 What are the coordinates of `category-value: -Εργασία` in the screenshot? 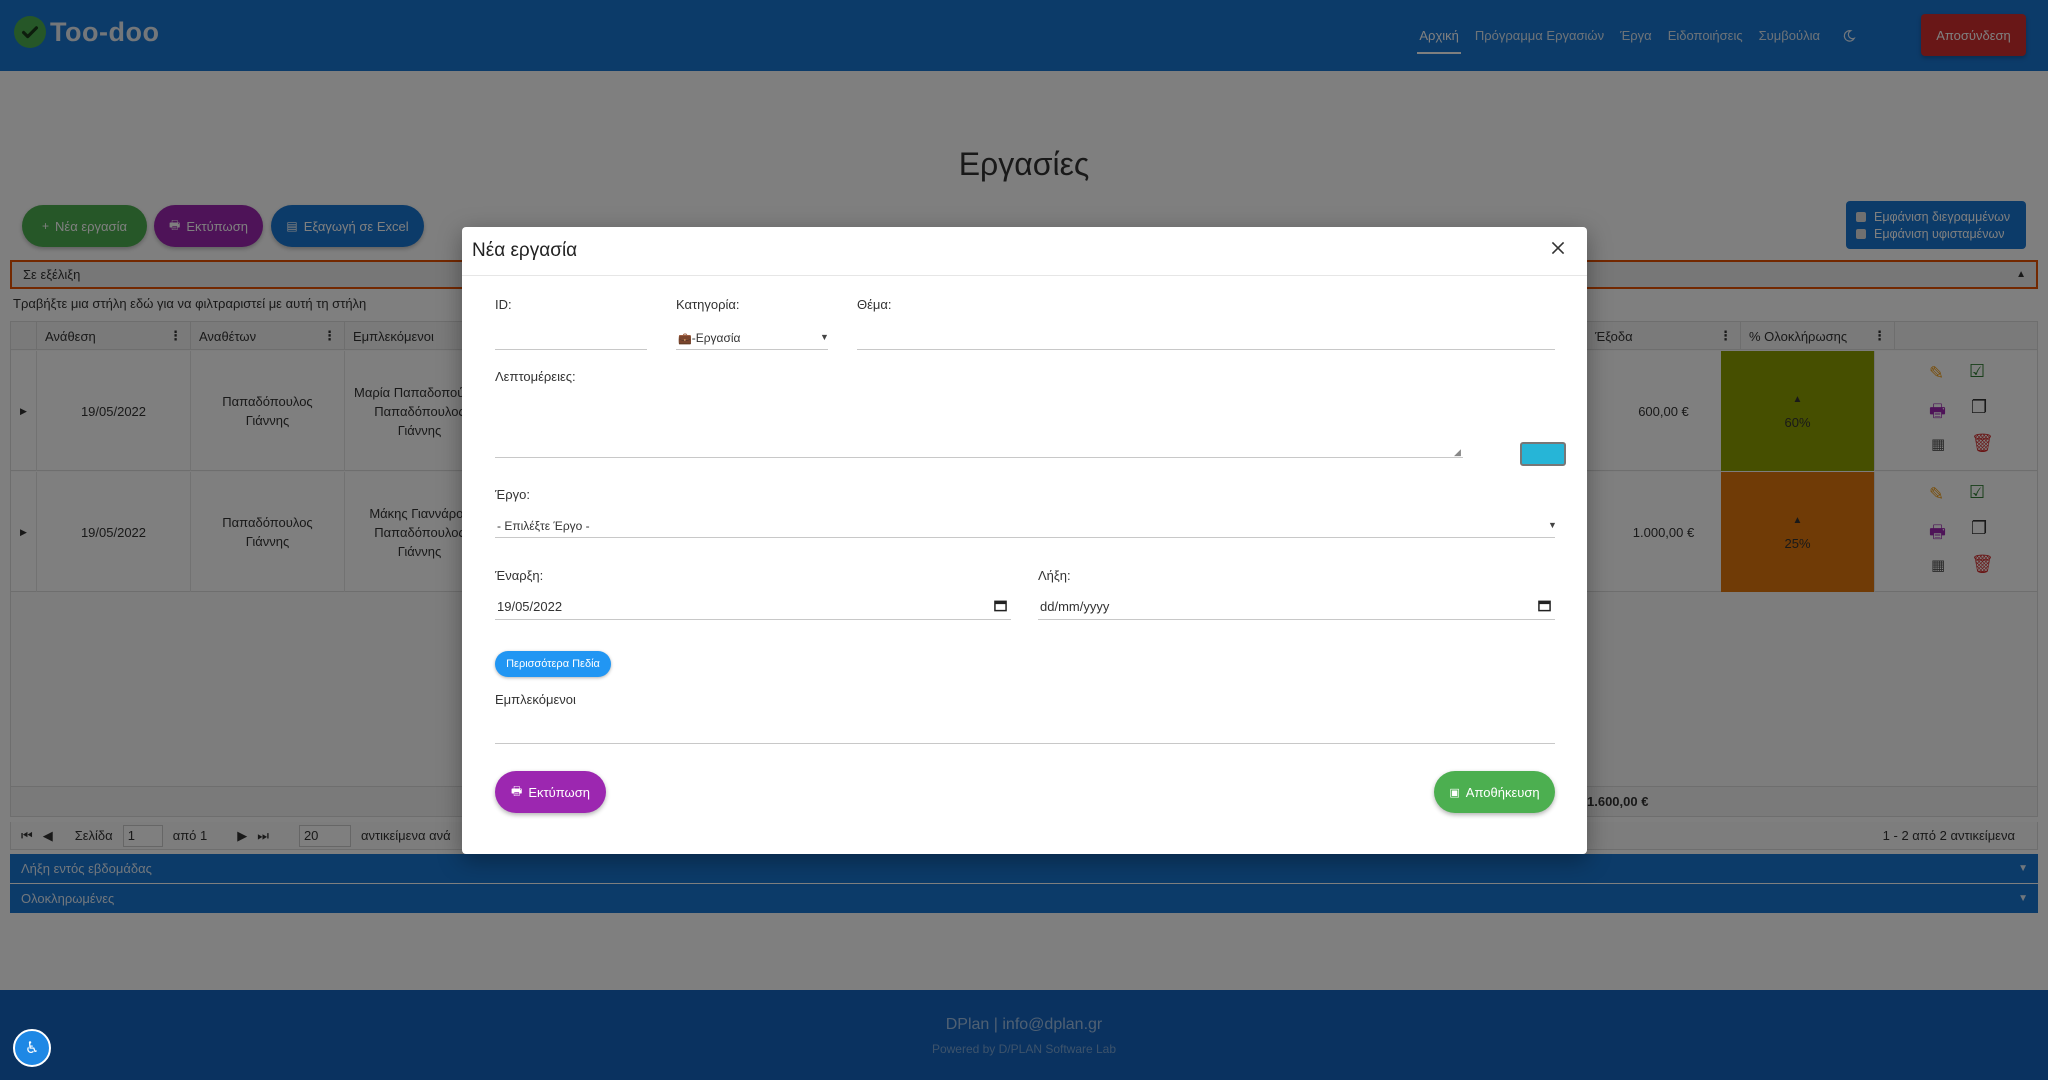 It's located at (716, 338).